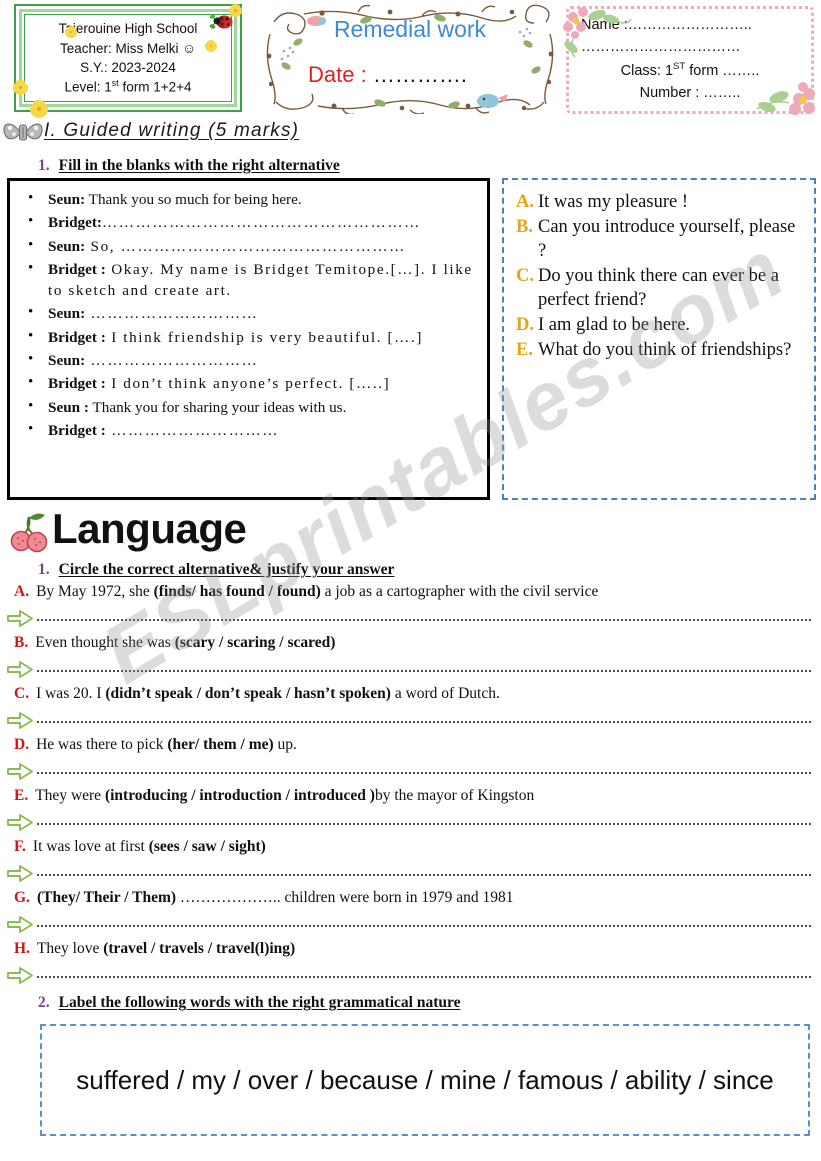 The width and height of the screenshot is (821, 1161). What do you see at coordinates (454, 795) in the screenshot?
I see `grammar-text-after: by the mayor of Kingston` at bounding box center [454, 795].